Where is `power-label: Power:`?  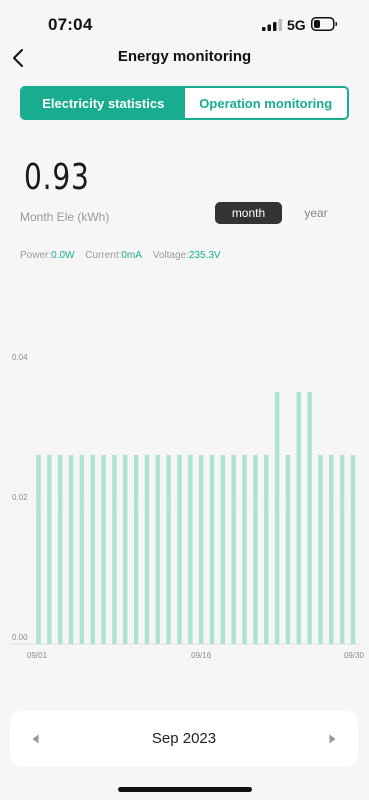
power-label: Power: is located at coordinates (36, 255).